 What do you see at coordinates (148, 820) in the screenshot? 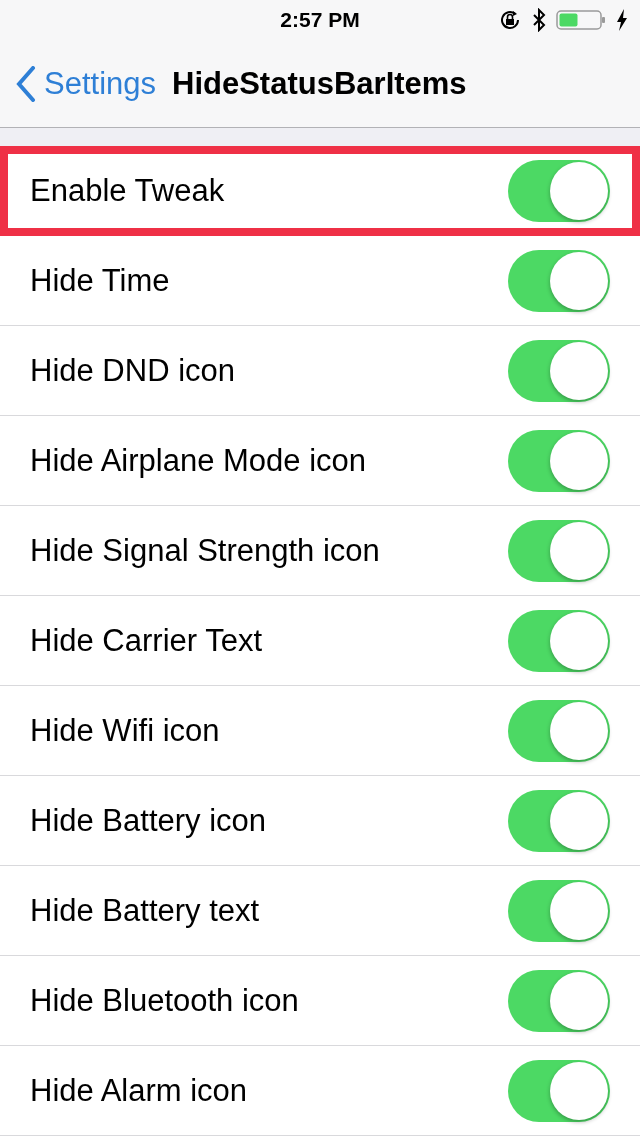
I see `setting-label: Hide Battery icon` at bounding box center [148, 820].